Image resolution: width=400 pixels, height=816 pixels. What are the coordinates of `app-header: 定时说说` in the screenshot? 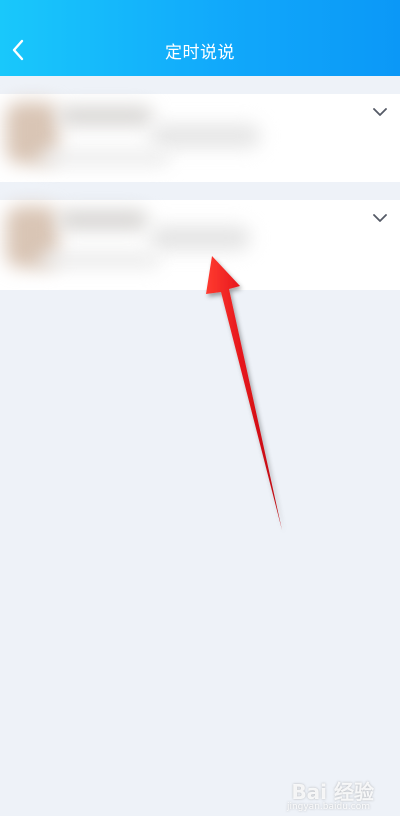 It's located at (200, 38).